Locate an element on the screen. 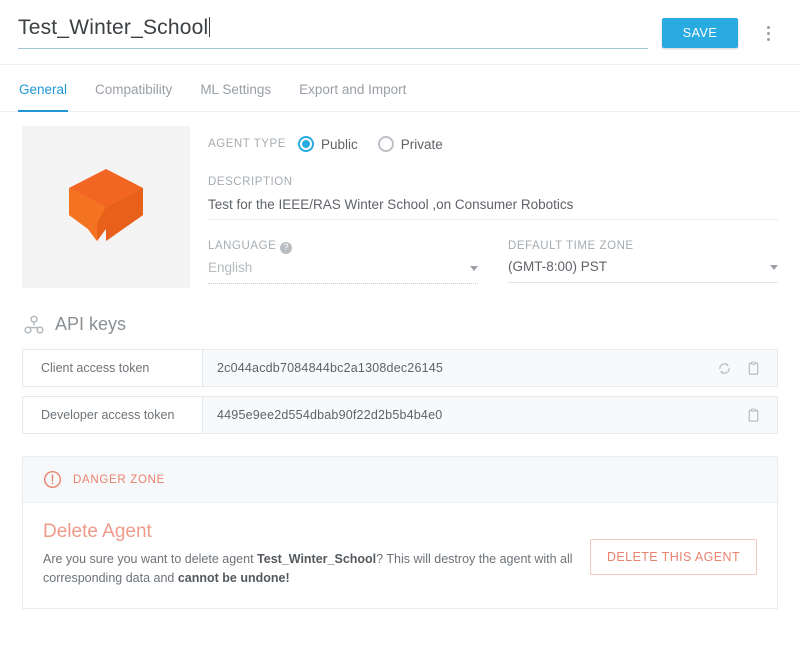  radio-public: Public is located at coordinates (327, 144).